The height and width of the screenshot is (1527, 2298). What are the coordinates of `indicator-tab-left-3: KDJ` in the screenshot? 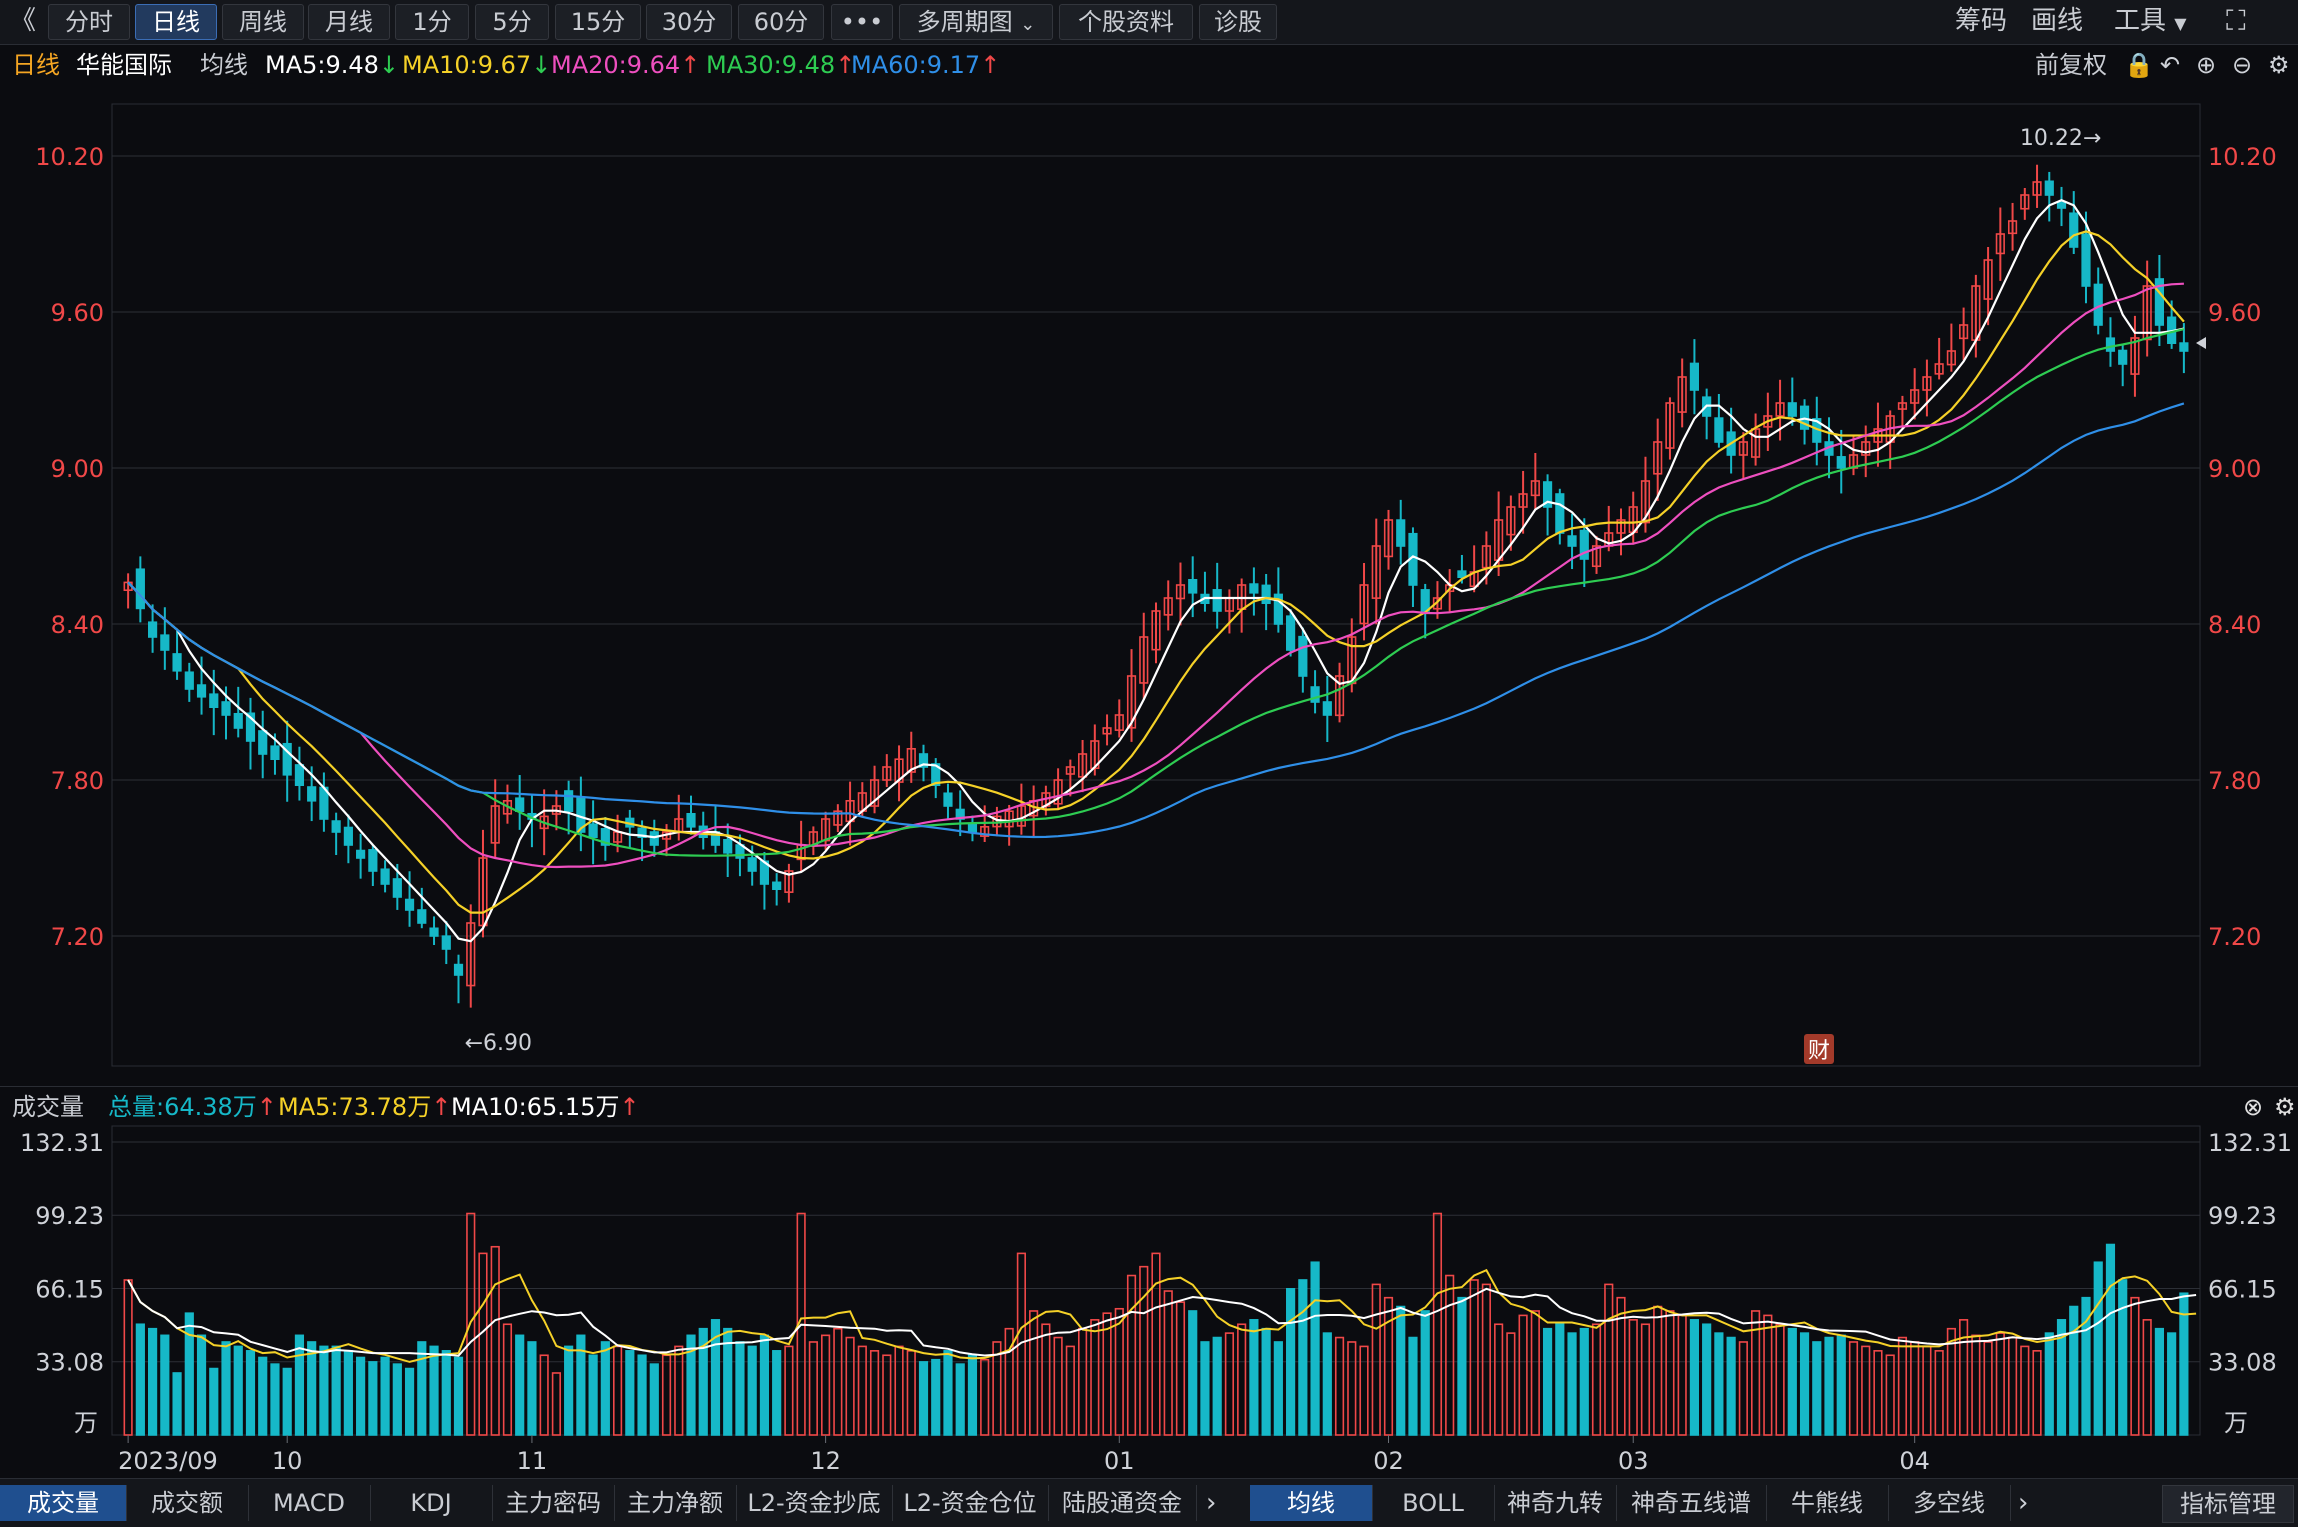 It's located at (431, 1503).